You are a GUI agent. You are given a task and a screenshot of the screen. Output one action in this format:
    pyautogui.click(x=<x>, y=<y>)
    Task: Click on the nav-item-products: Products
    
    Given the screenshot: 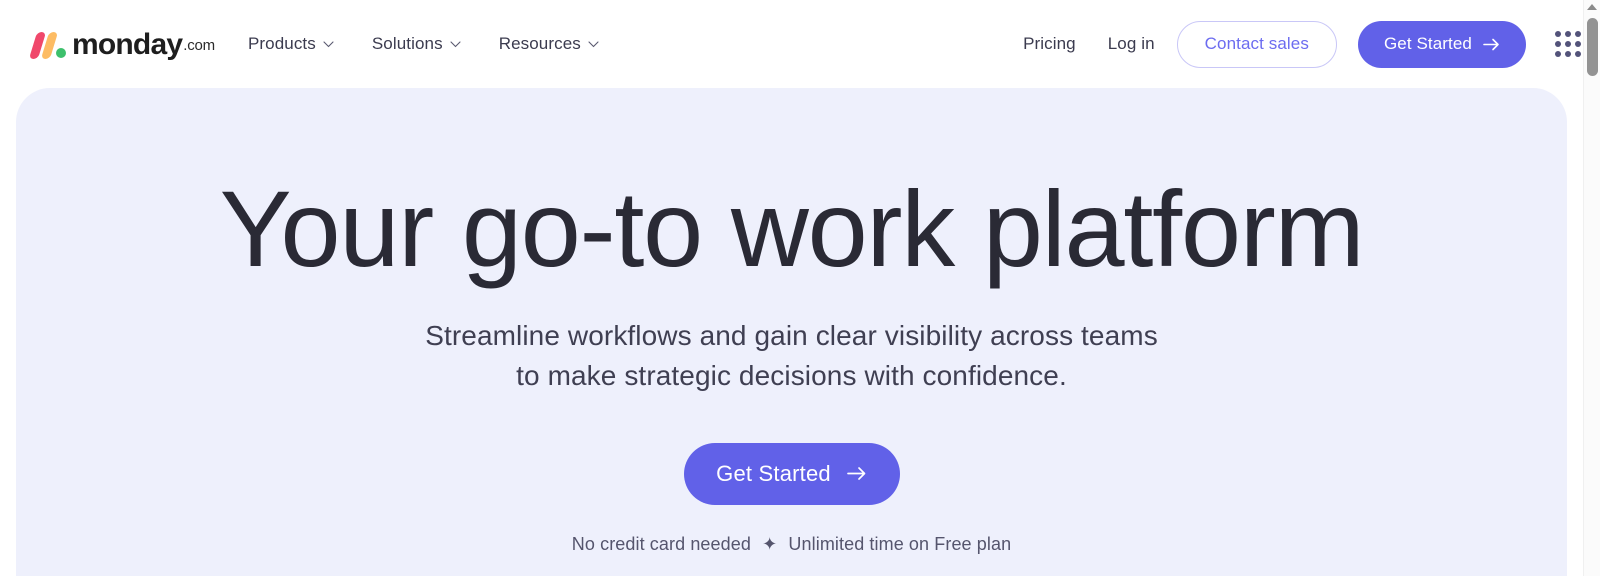 What is the action you would take?
    pyautogui.click(x=291, y=44)
    